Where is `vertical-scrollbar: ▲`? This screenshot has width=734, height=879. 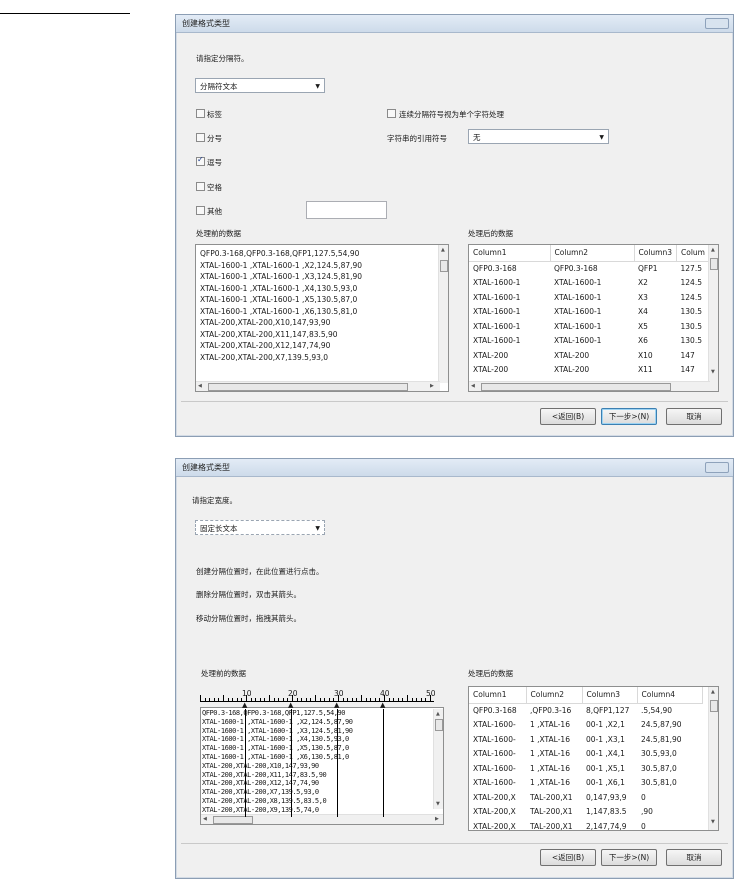
vertical-scrollbar: ▲ is located at coordinates (443, 314).